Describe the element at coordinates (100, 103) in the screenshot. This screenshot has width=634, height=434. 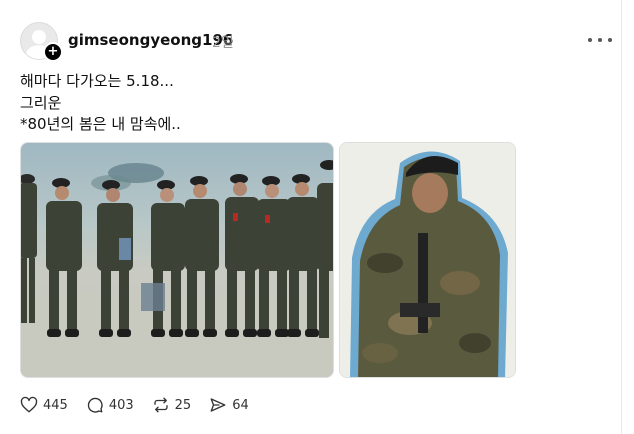
I see `post-body: 해마다 다가오는 5.18... 그리운 *80년의 봄은 내 맘속에..` at that location.